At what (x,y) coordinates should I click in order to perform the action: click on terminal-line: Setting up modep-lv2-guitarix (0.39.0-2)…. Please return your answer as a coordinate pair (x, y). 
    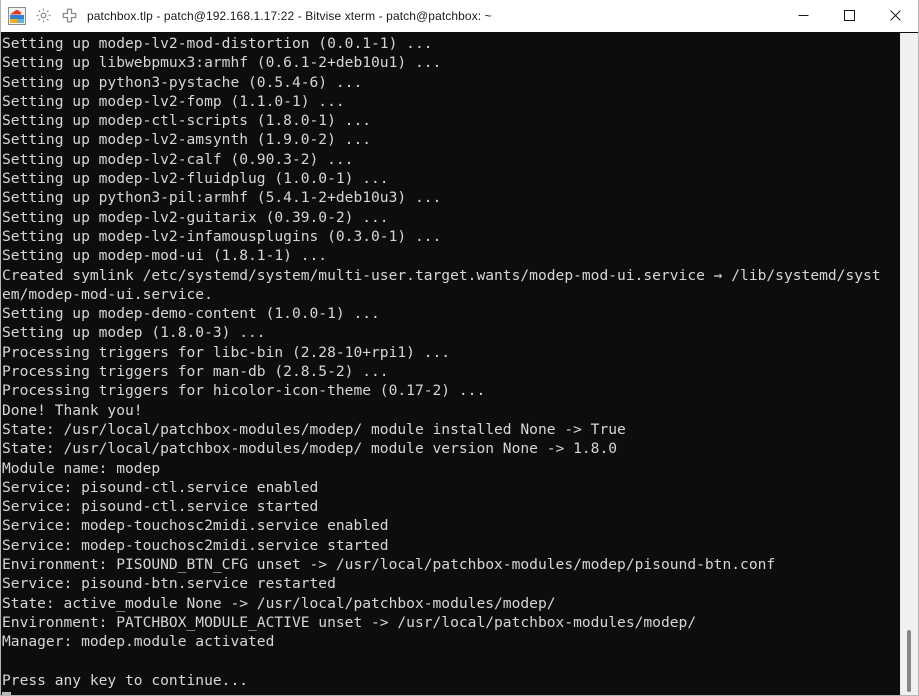
    Looking at the image, I should click on (195, 217).